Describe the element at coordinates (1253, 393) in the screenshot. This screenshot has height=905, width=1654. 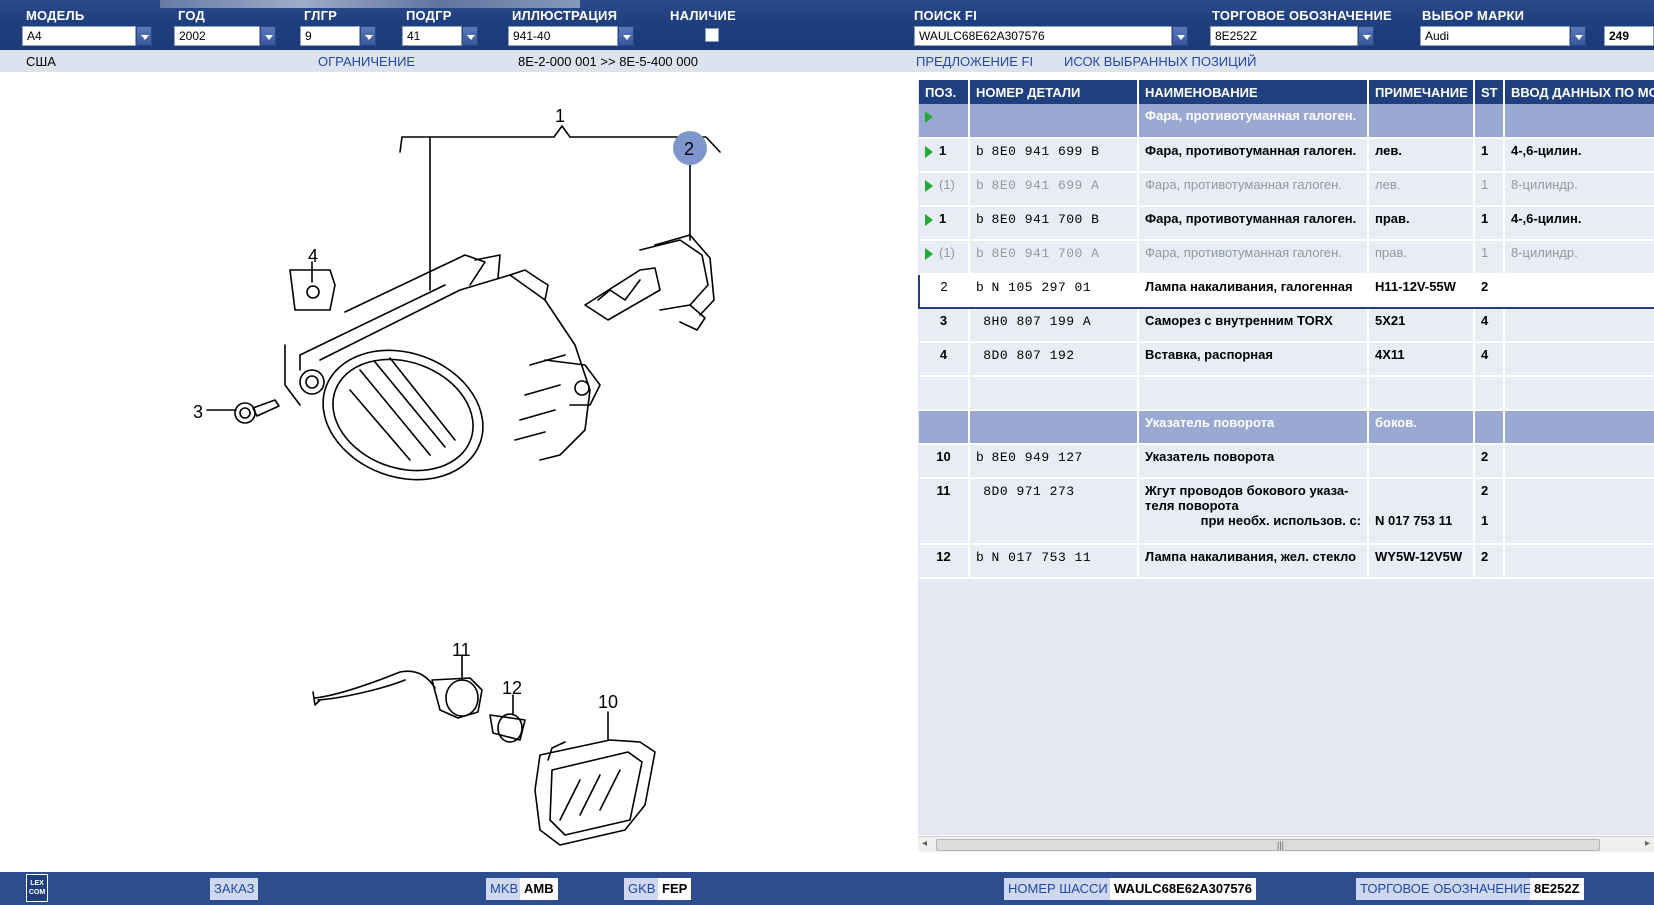
I see `cell-name` at that location.